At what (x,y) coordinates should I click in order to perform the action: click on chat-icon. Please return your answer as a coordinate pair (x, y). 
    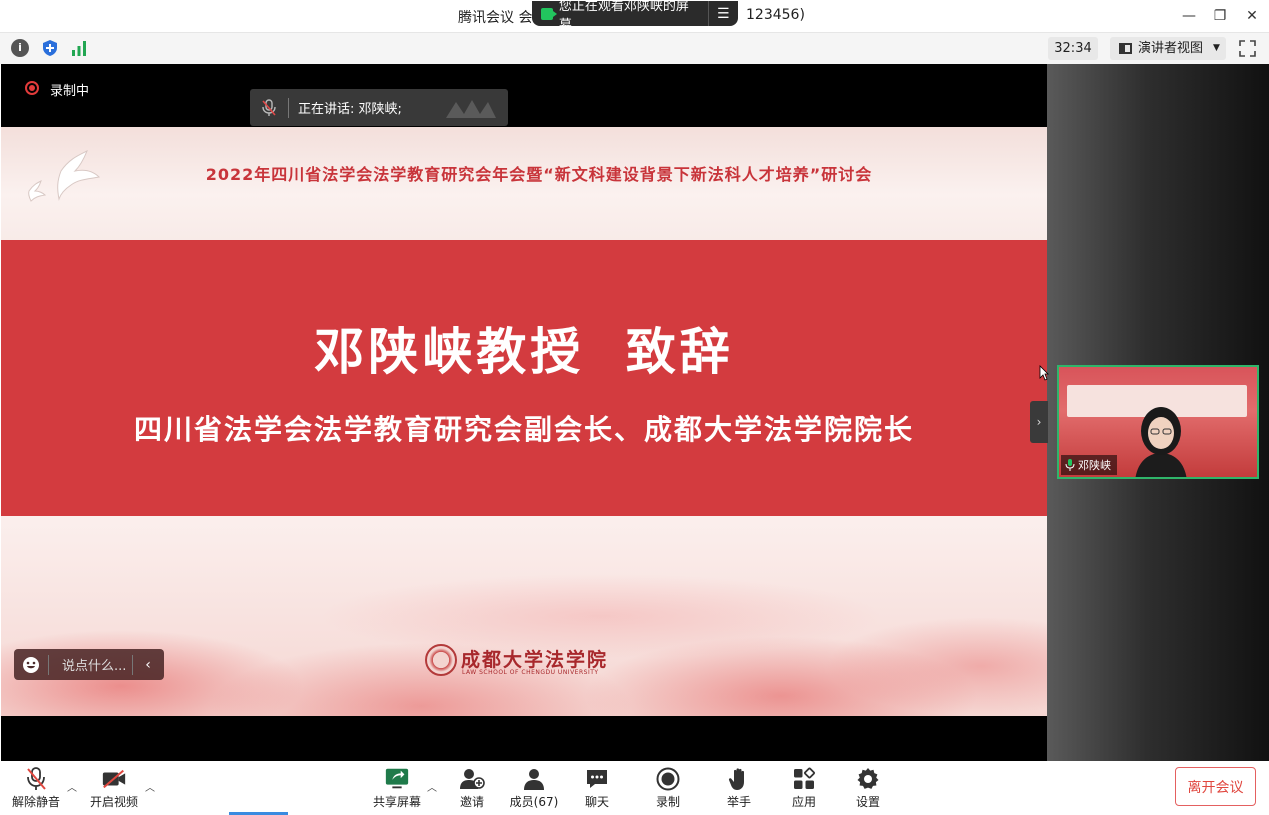
    Looking at the image, I should click on (597, 779).